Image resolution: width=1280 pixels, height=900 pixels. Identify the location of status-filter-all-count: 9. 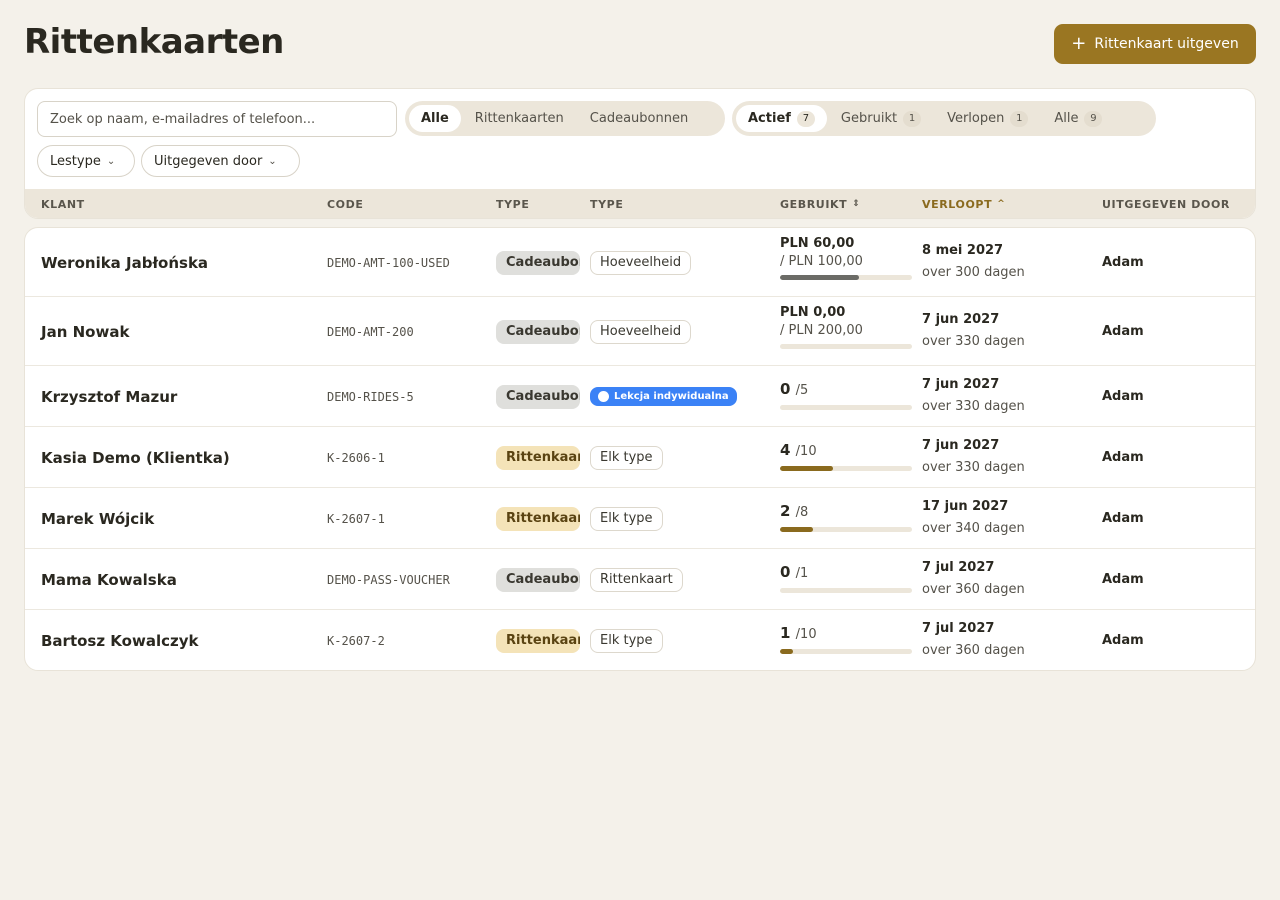
(1093, 118).